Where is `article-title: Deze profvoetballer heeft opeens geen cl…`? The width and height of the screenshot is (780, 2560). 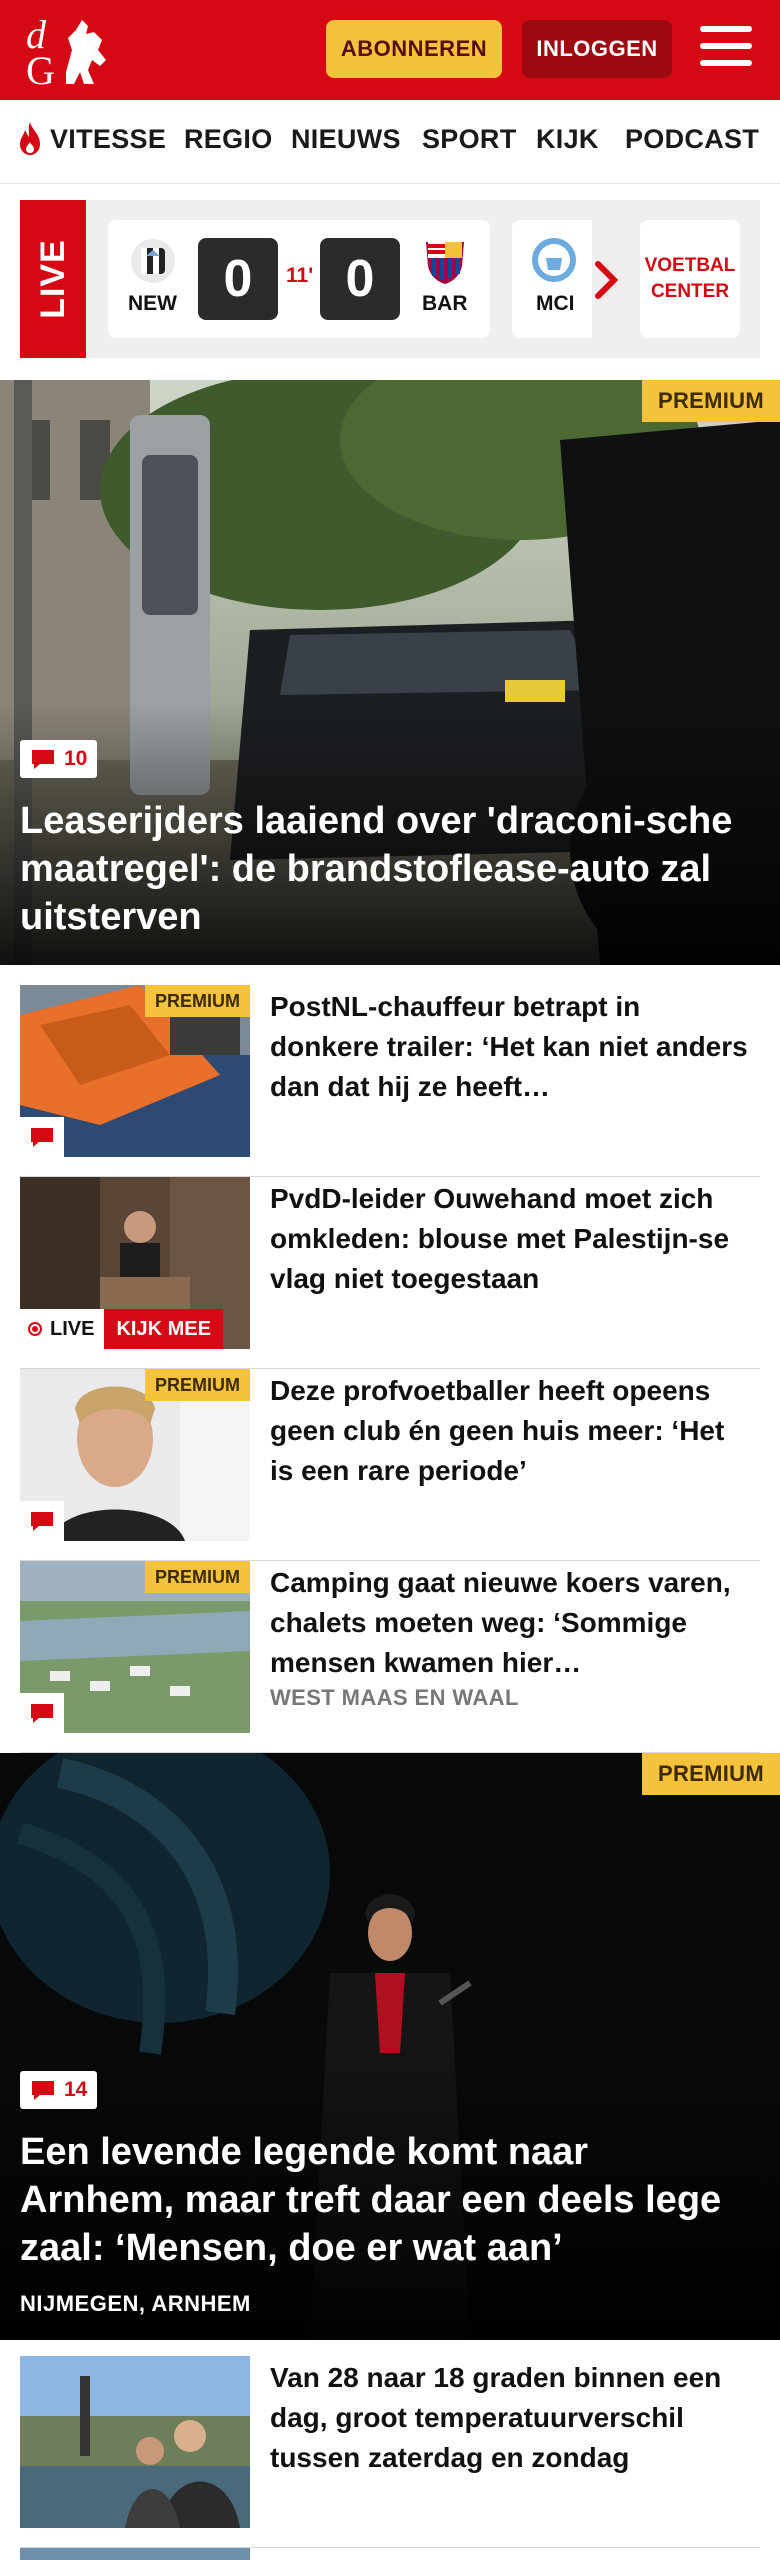 article-title: Deze profvoetballer heeft opeens geen cl… is located at coordinates (510, 1431).